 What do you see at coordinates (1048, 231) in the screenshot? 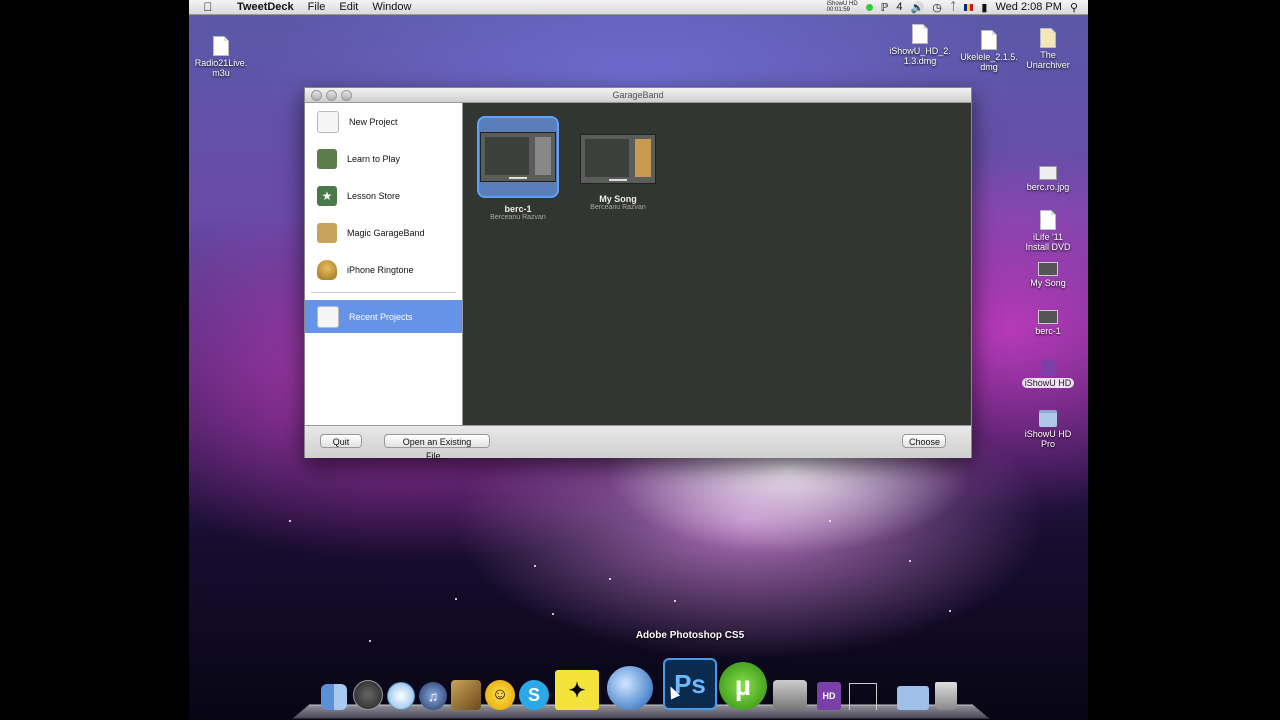
I see `desktop-icon-ilife: iLife '11 Install DVD` at bounding box center [1048, 231].